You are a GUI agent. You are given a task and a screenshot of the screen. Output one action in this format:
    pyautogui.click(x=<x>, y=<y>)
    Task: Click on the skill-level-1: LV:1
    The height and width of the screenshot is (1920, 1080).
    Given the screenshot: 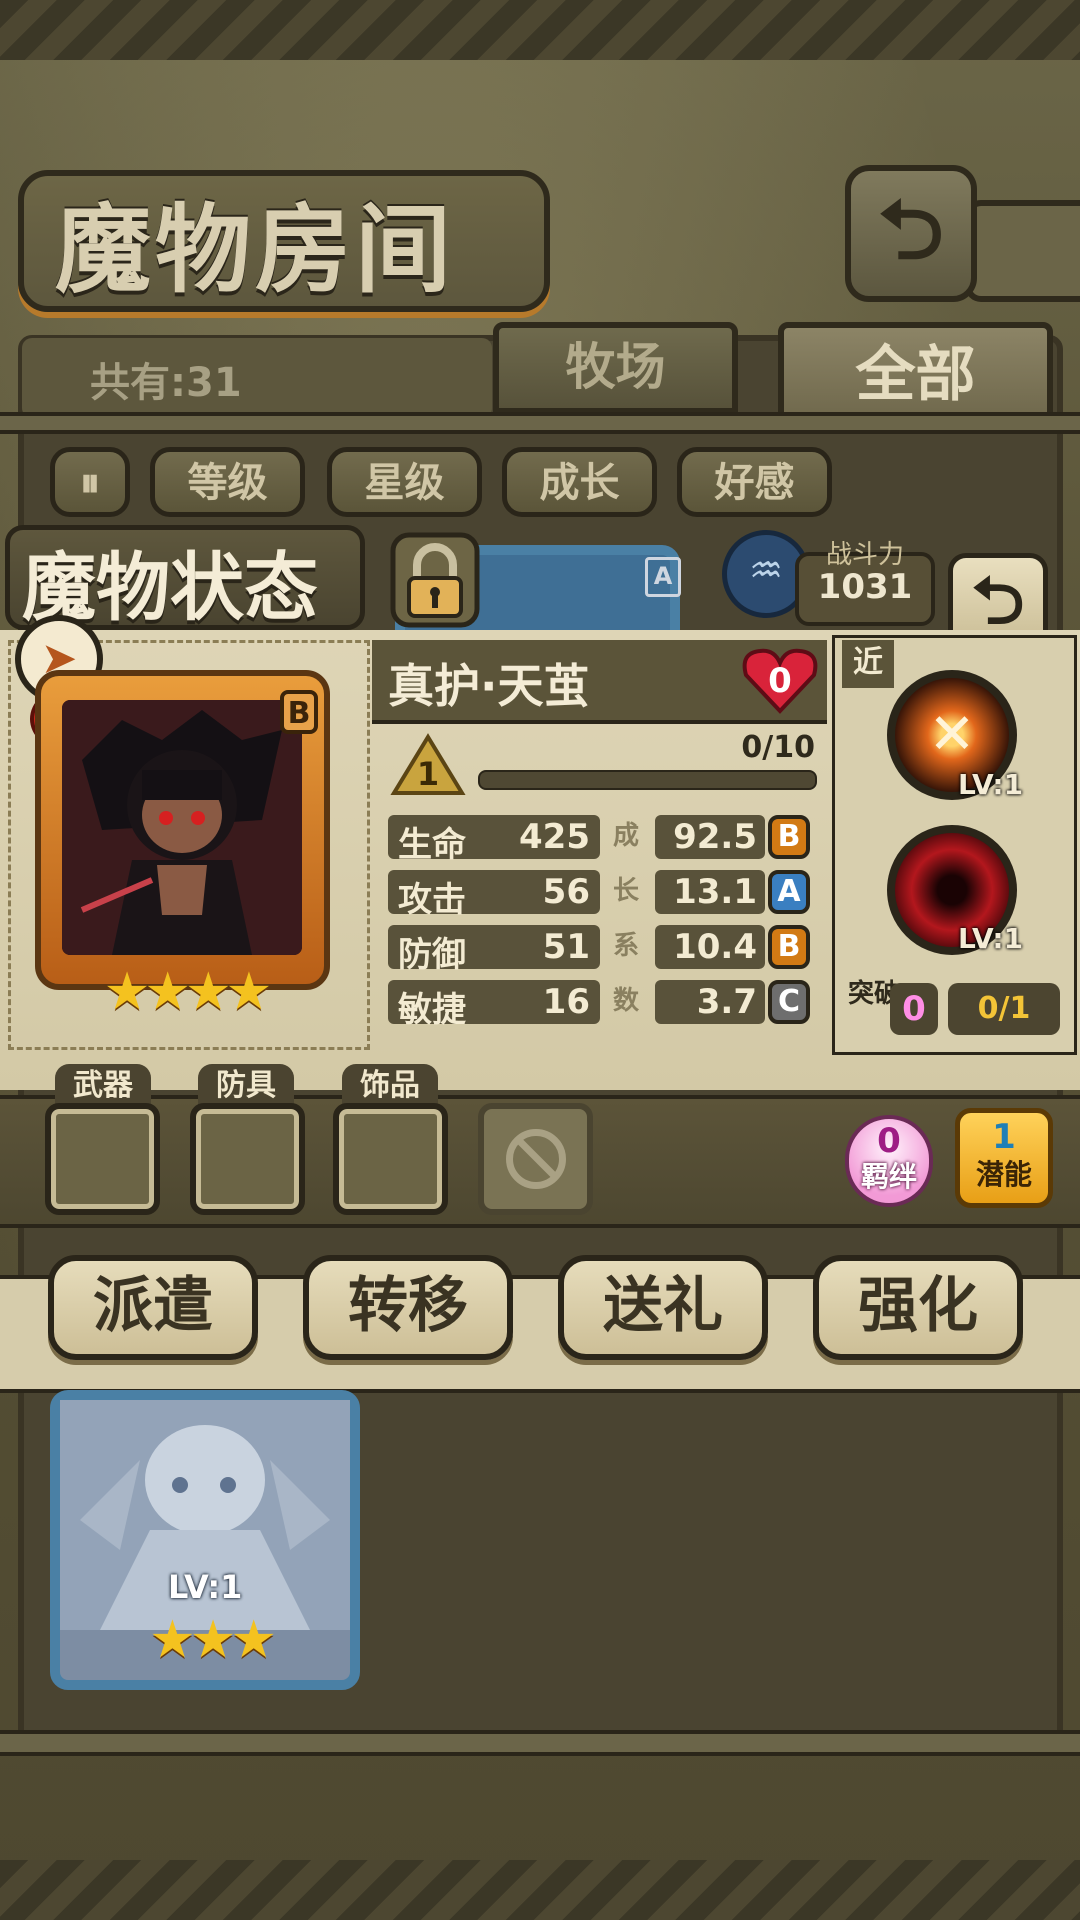 What is the action you would take?
    pyautogui.click(x=991, y=784)
    